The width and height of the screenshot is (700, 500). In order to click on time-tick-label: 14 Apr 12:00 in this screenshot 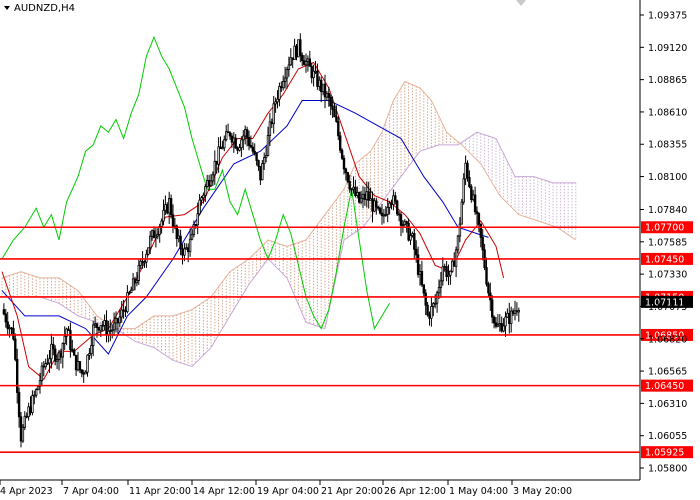, I will do `click(224, 491)`.